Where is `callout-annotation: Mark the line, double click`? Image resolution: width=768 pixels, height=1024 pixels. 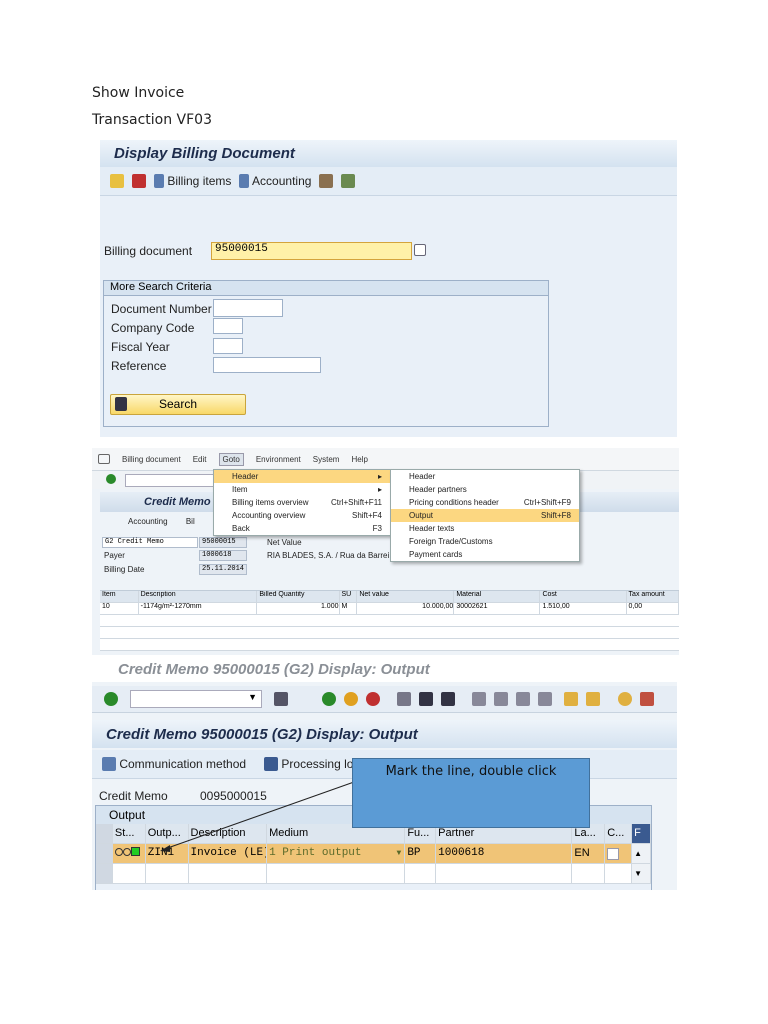
callout-annotation: Mark the line, double click is located at coordinates (471, 793).